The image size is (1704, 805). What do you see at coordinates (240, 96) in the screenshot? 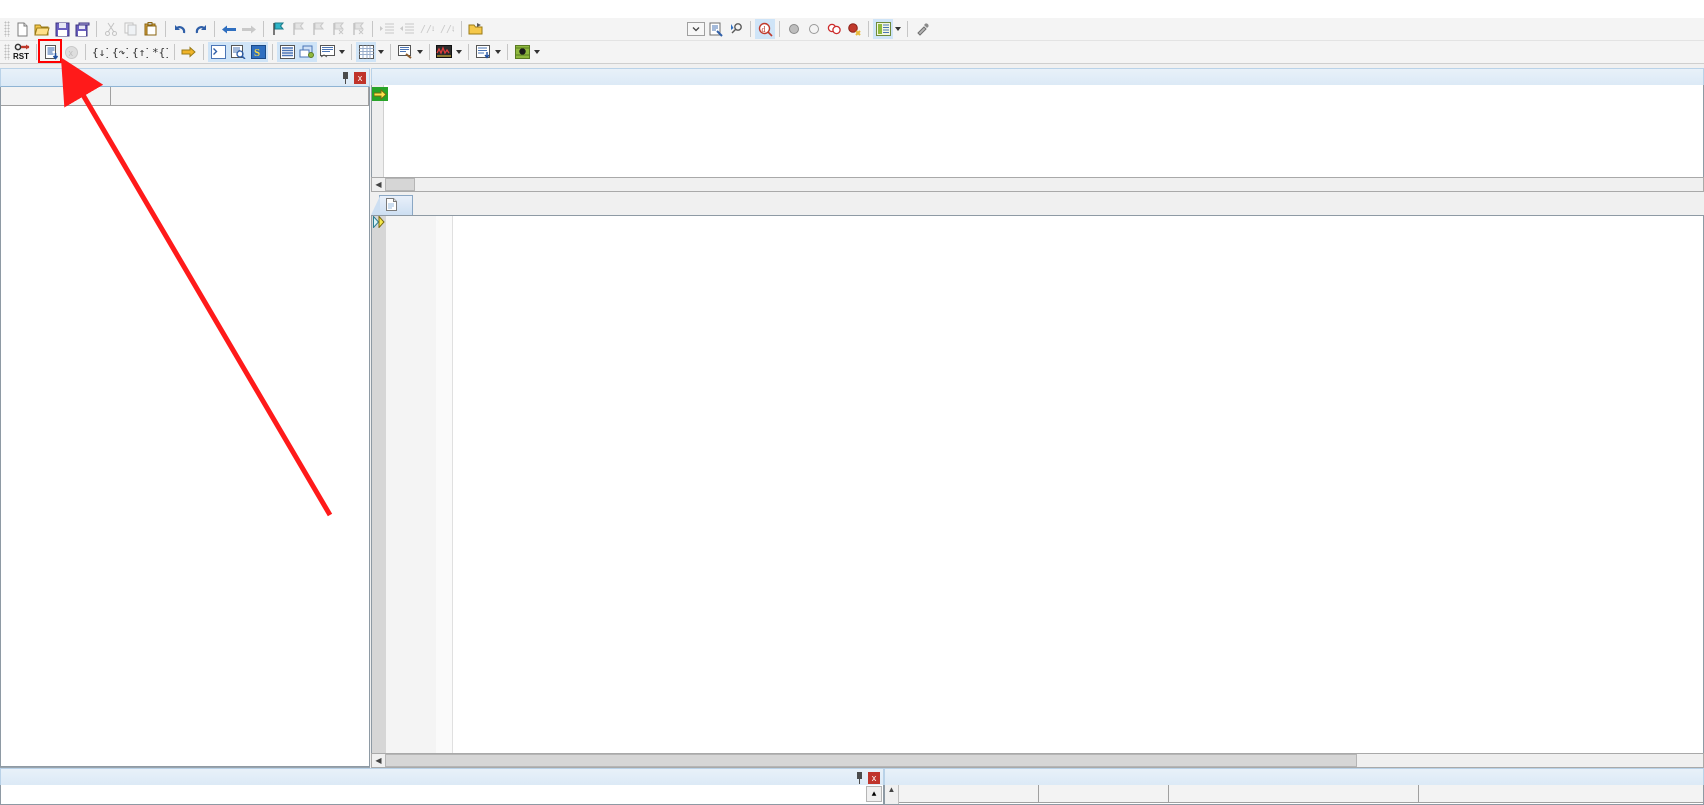
I see `column-value` at bounding box center [240, 96].